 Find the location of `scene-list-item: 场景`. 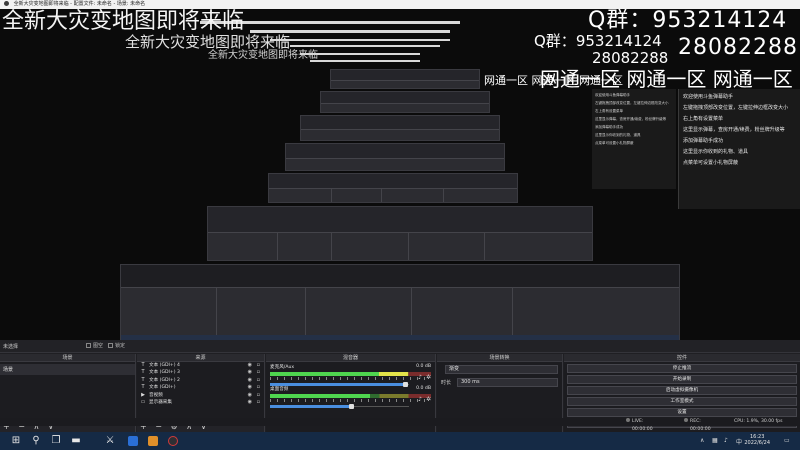

scene-list-item: 场景 is located at coordinates (67, 369).